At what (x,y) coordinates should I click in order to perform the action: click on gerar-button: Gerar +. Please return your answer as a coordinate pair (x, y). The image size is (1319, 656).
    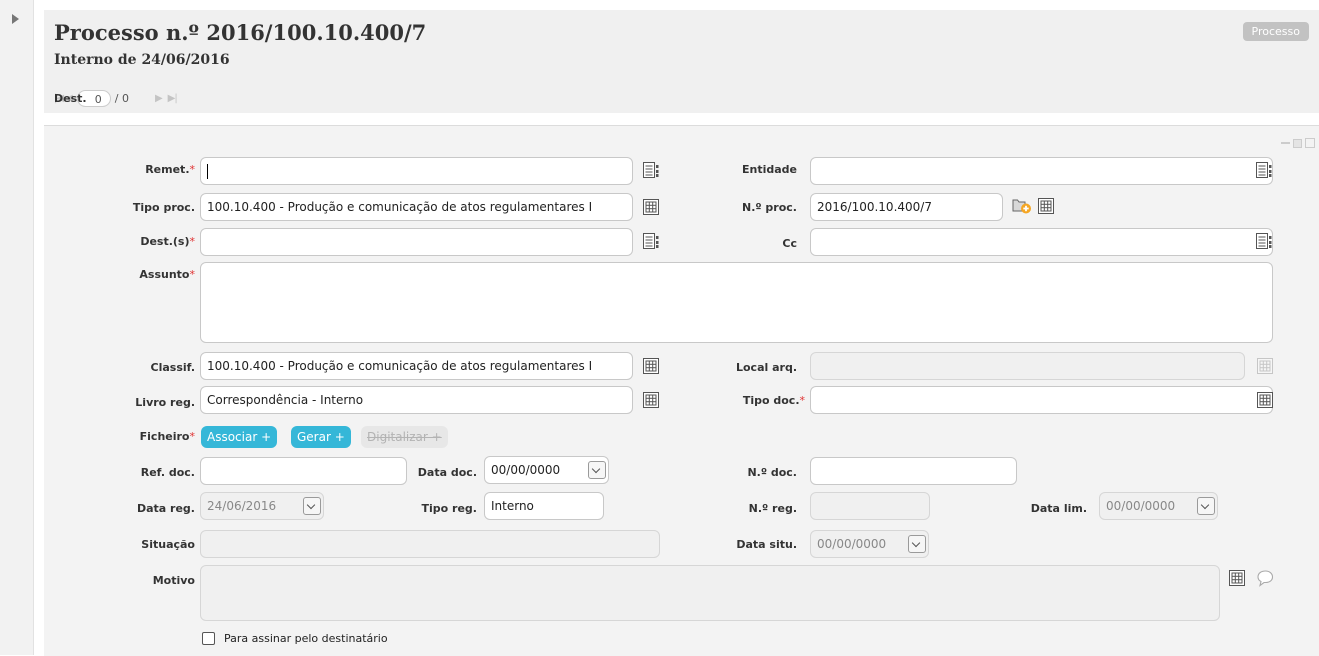
    Looking at the image, I should click on (321, 437).